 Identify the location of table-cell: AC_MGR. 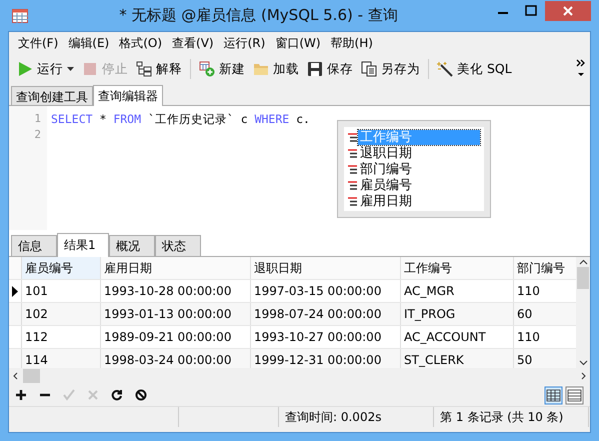
(457, 291).